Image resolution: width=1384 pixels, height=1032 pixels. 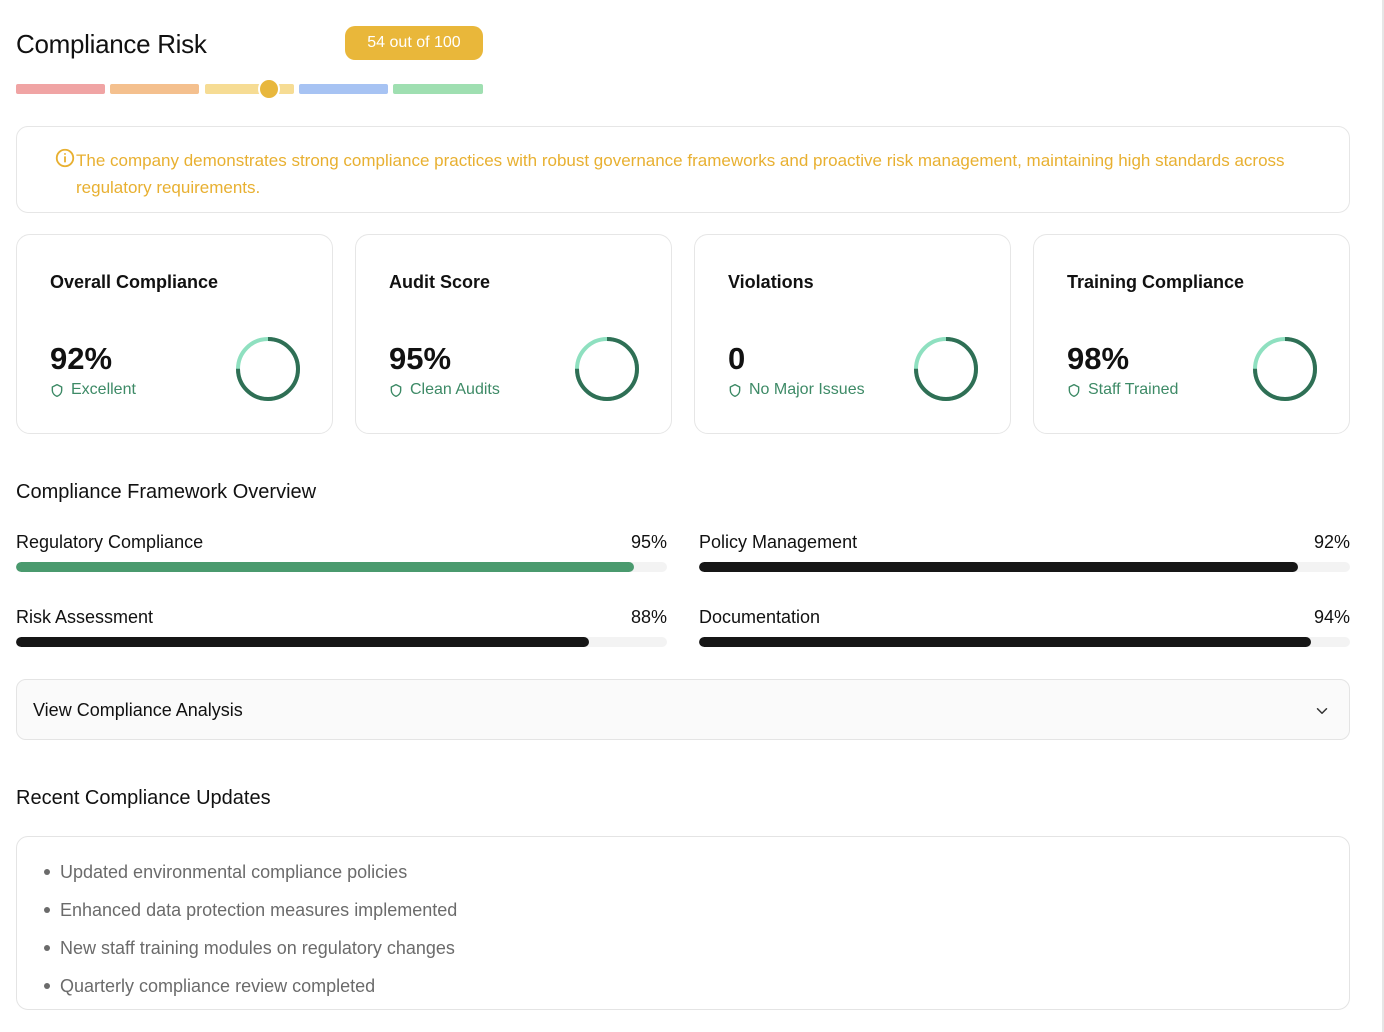 I want to click on card-status: No Major Issues, so click(x=796, y=390).